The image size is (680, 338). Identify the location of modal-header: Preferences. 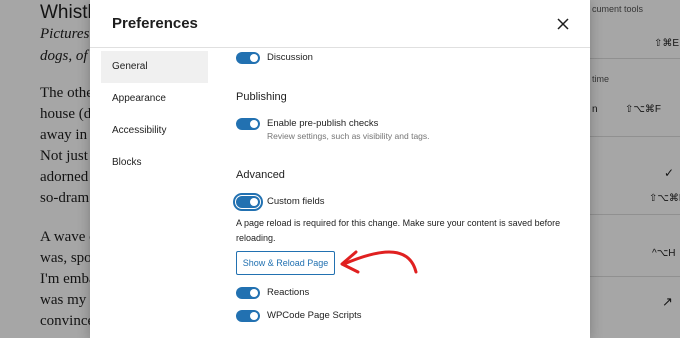
(340, 24).